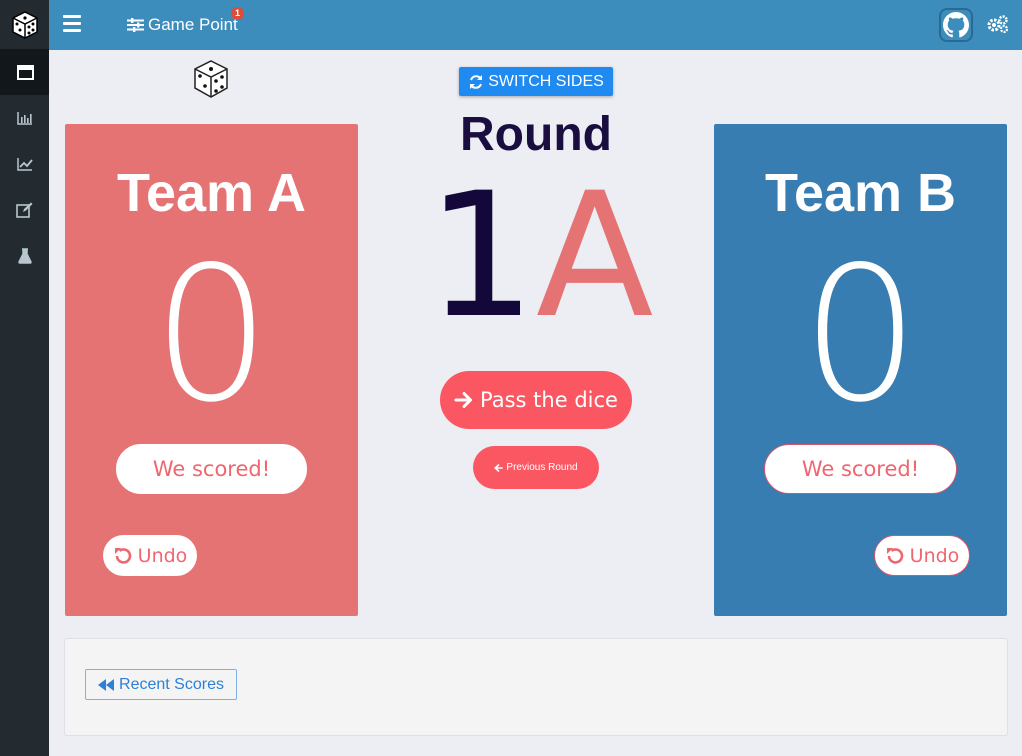  I want to click on game-point-menu: Game Point, so click(182, 25).